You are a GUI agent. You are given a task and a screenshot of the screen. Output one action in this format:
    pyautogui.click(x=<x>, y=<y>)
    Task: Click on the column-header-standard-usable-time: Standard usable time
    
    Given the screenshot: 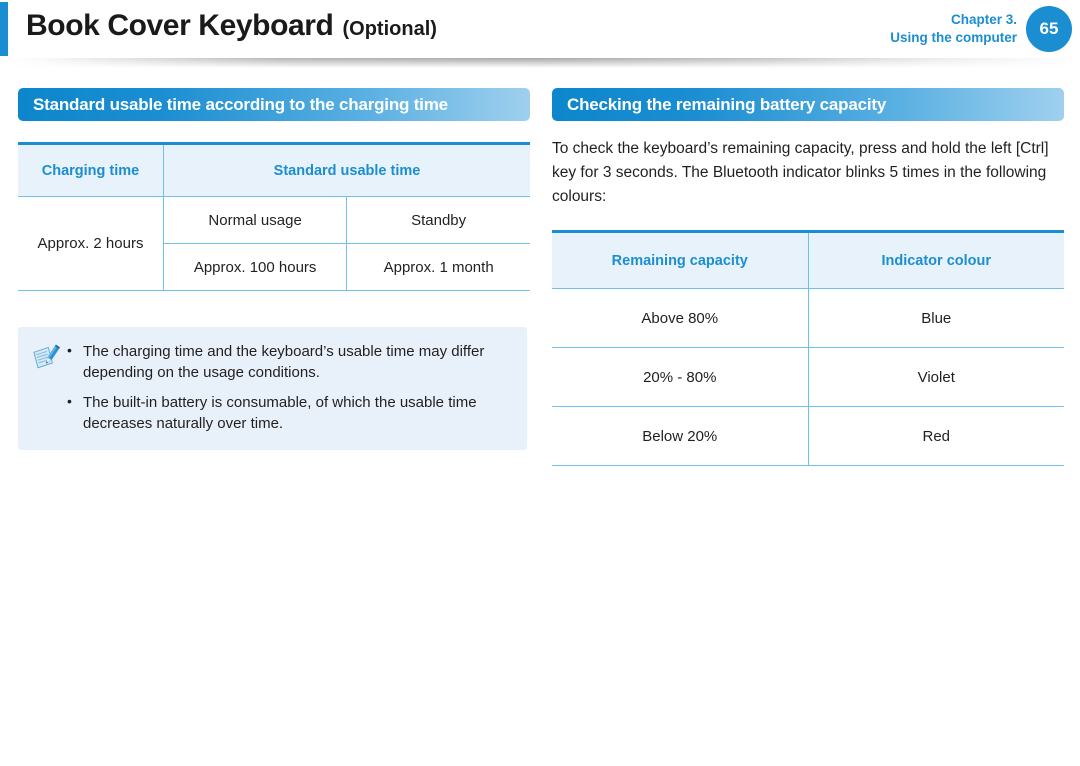 What is the action you would take?
    pyautogui.click(x=346, y=169)
    